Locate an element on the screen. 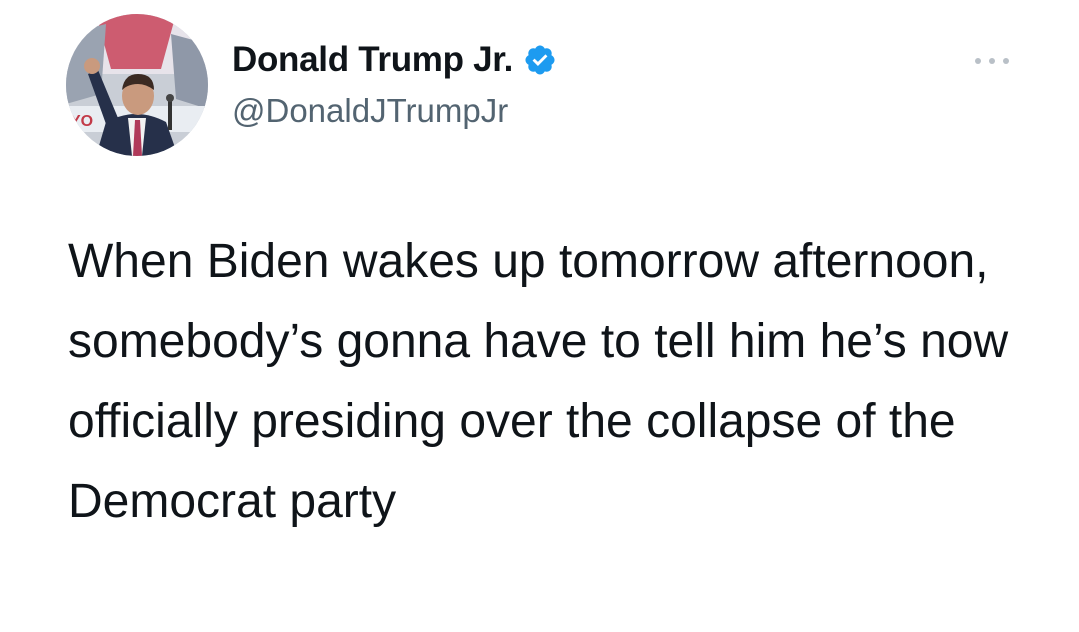 The image size is (1079, 632). avatar: YO is located at coordinates (137, 85).